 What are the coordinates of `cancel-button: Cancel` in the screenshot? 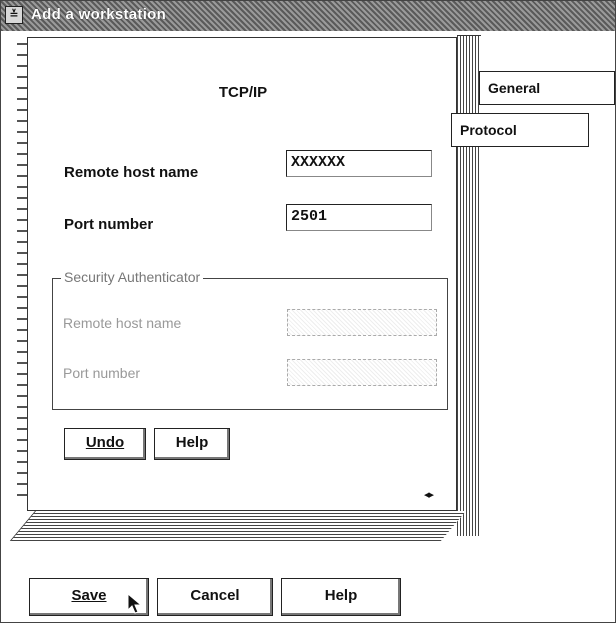 It's located at (215, 597).